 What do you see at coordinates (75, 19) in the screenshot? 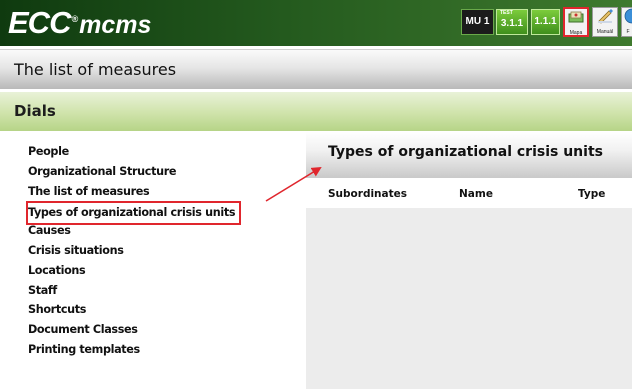
I see `logo-registered-mark: ®` at bounding box center [75, 19].